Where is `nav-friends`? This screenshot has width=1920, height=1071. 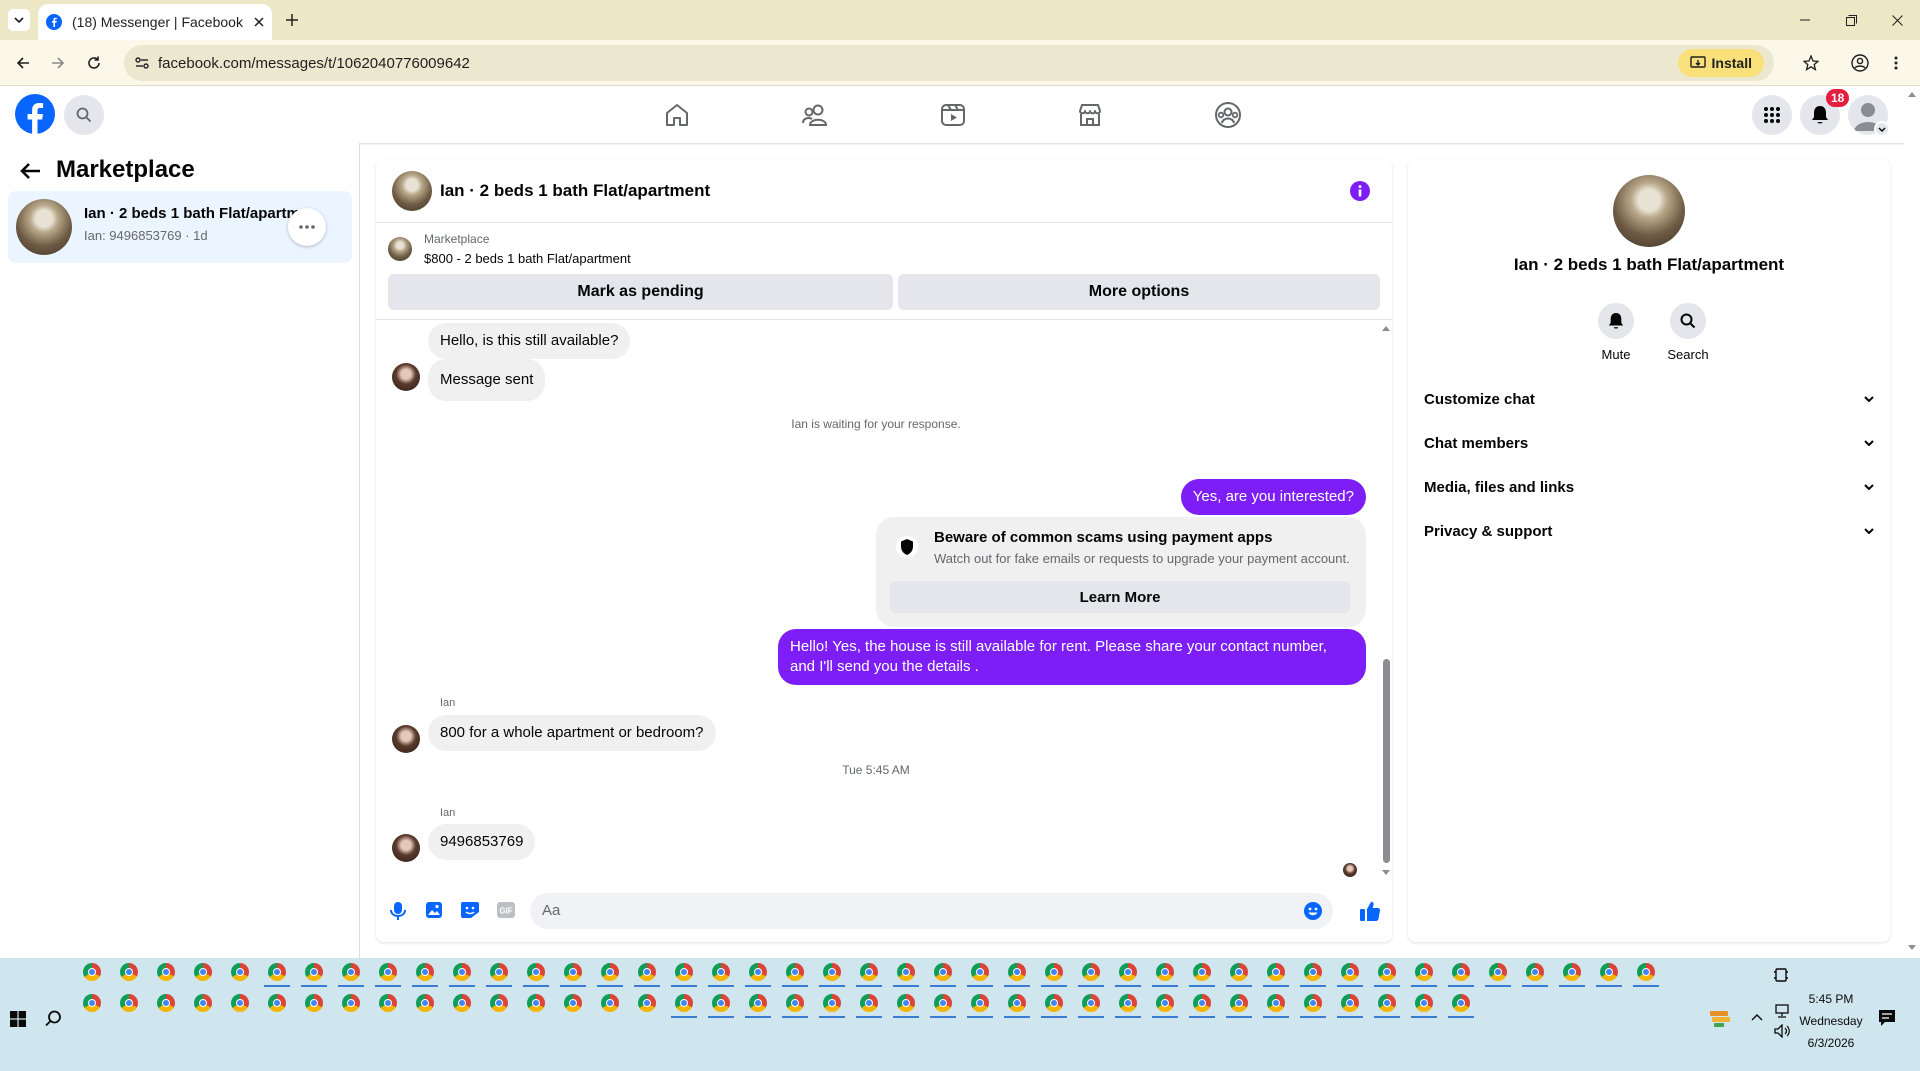 nav-friends is located at coordinates (815, 115).